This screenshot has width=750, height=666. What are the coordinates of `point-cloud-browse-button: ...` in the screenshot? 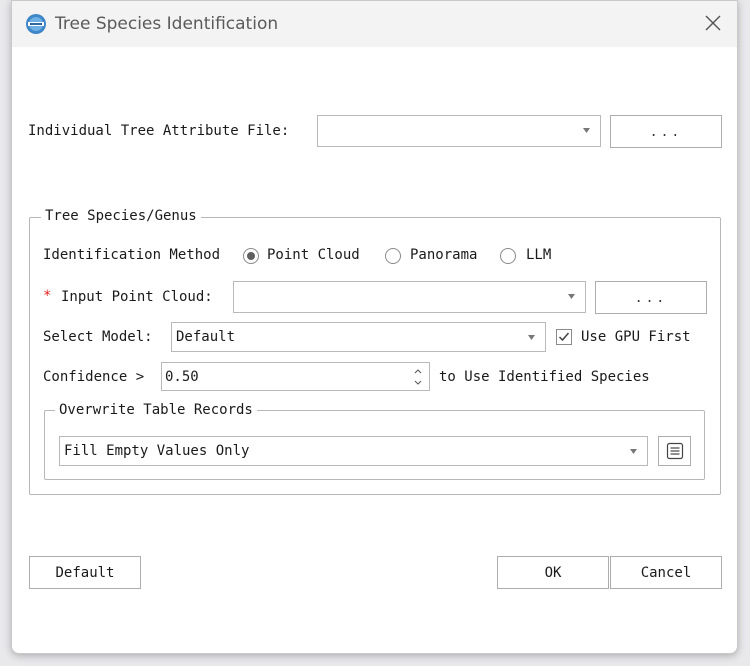 It's located at (651, 297).